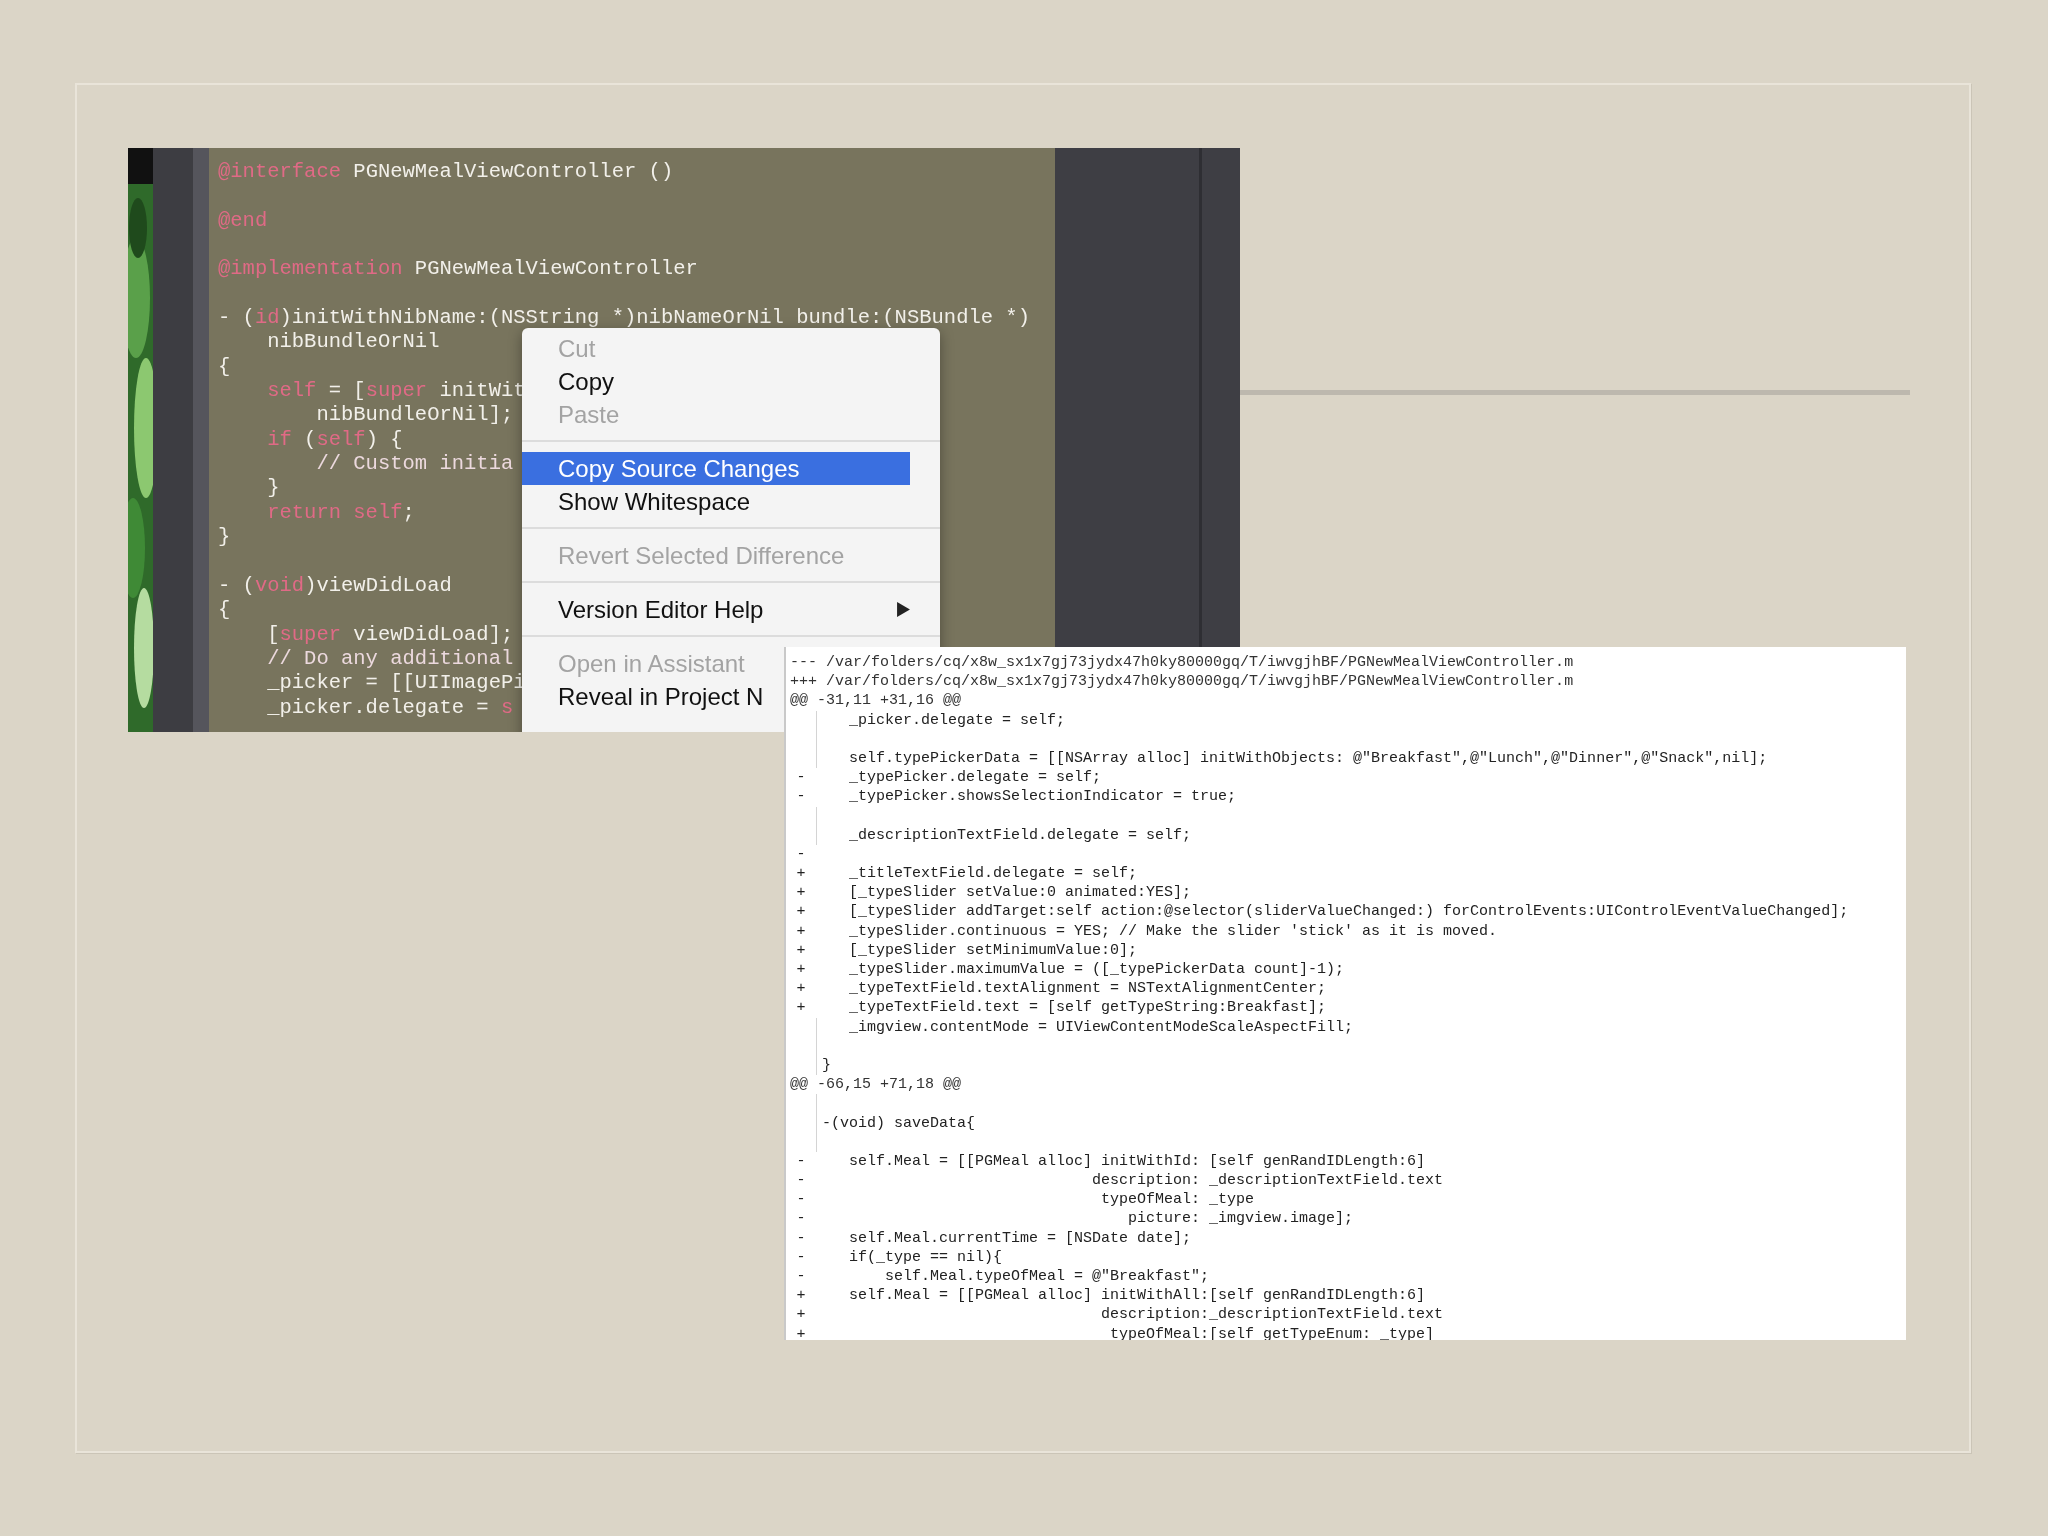  I want to click on diff-header-line: +++ /var/folders/cq/x8w_sx1x7gj73jydx47h0ky80000gq/T/iwvgjhBF/PGNewMealViewController.m, so click(1182, 682).